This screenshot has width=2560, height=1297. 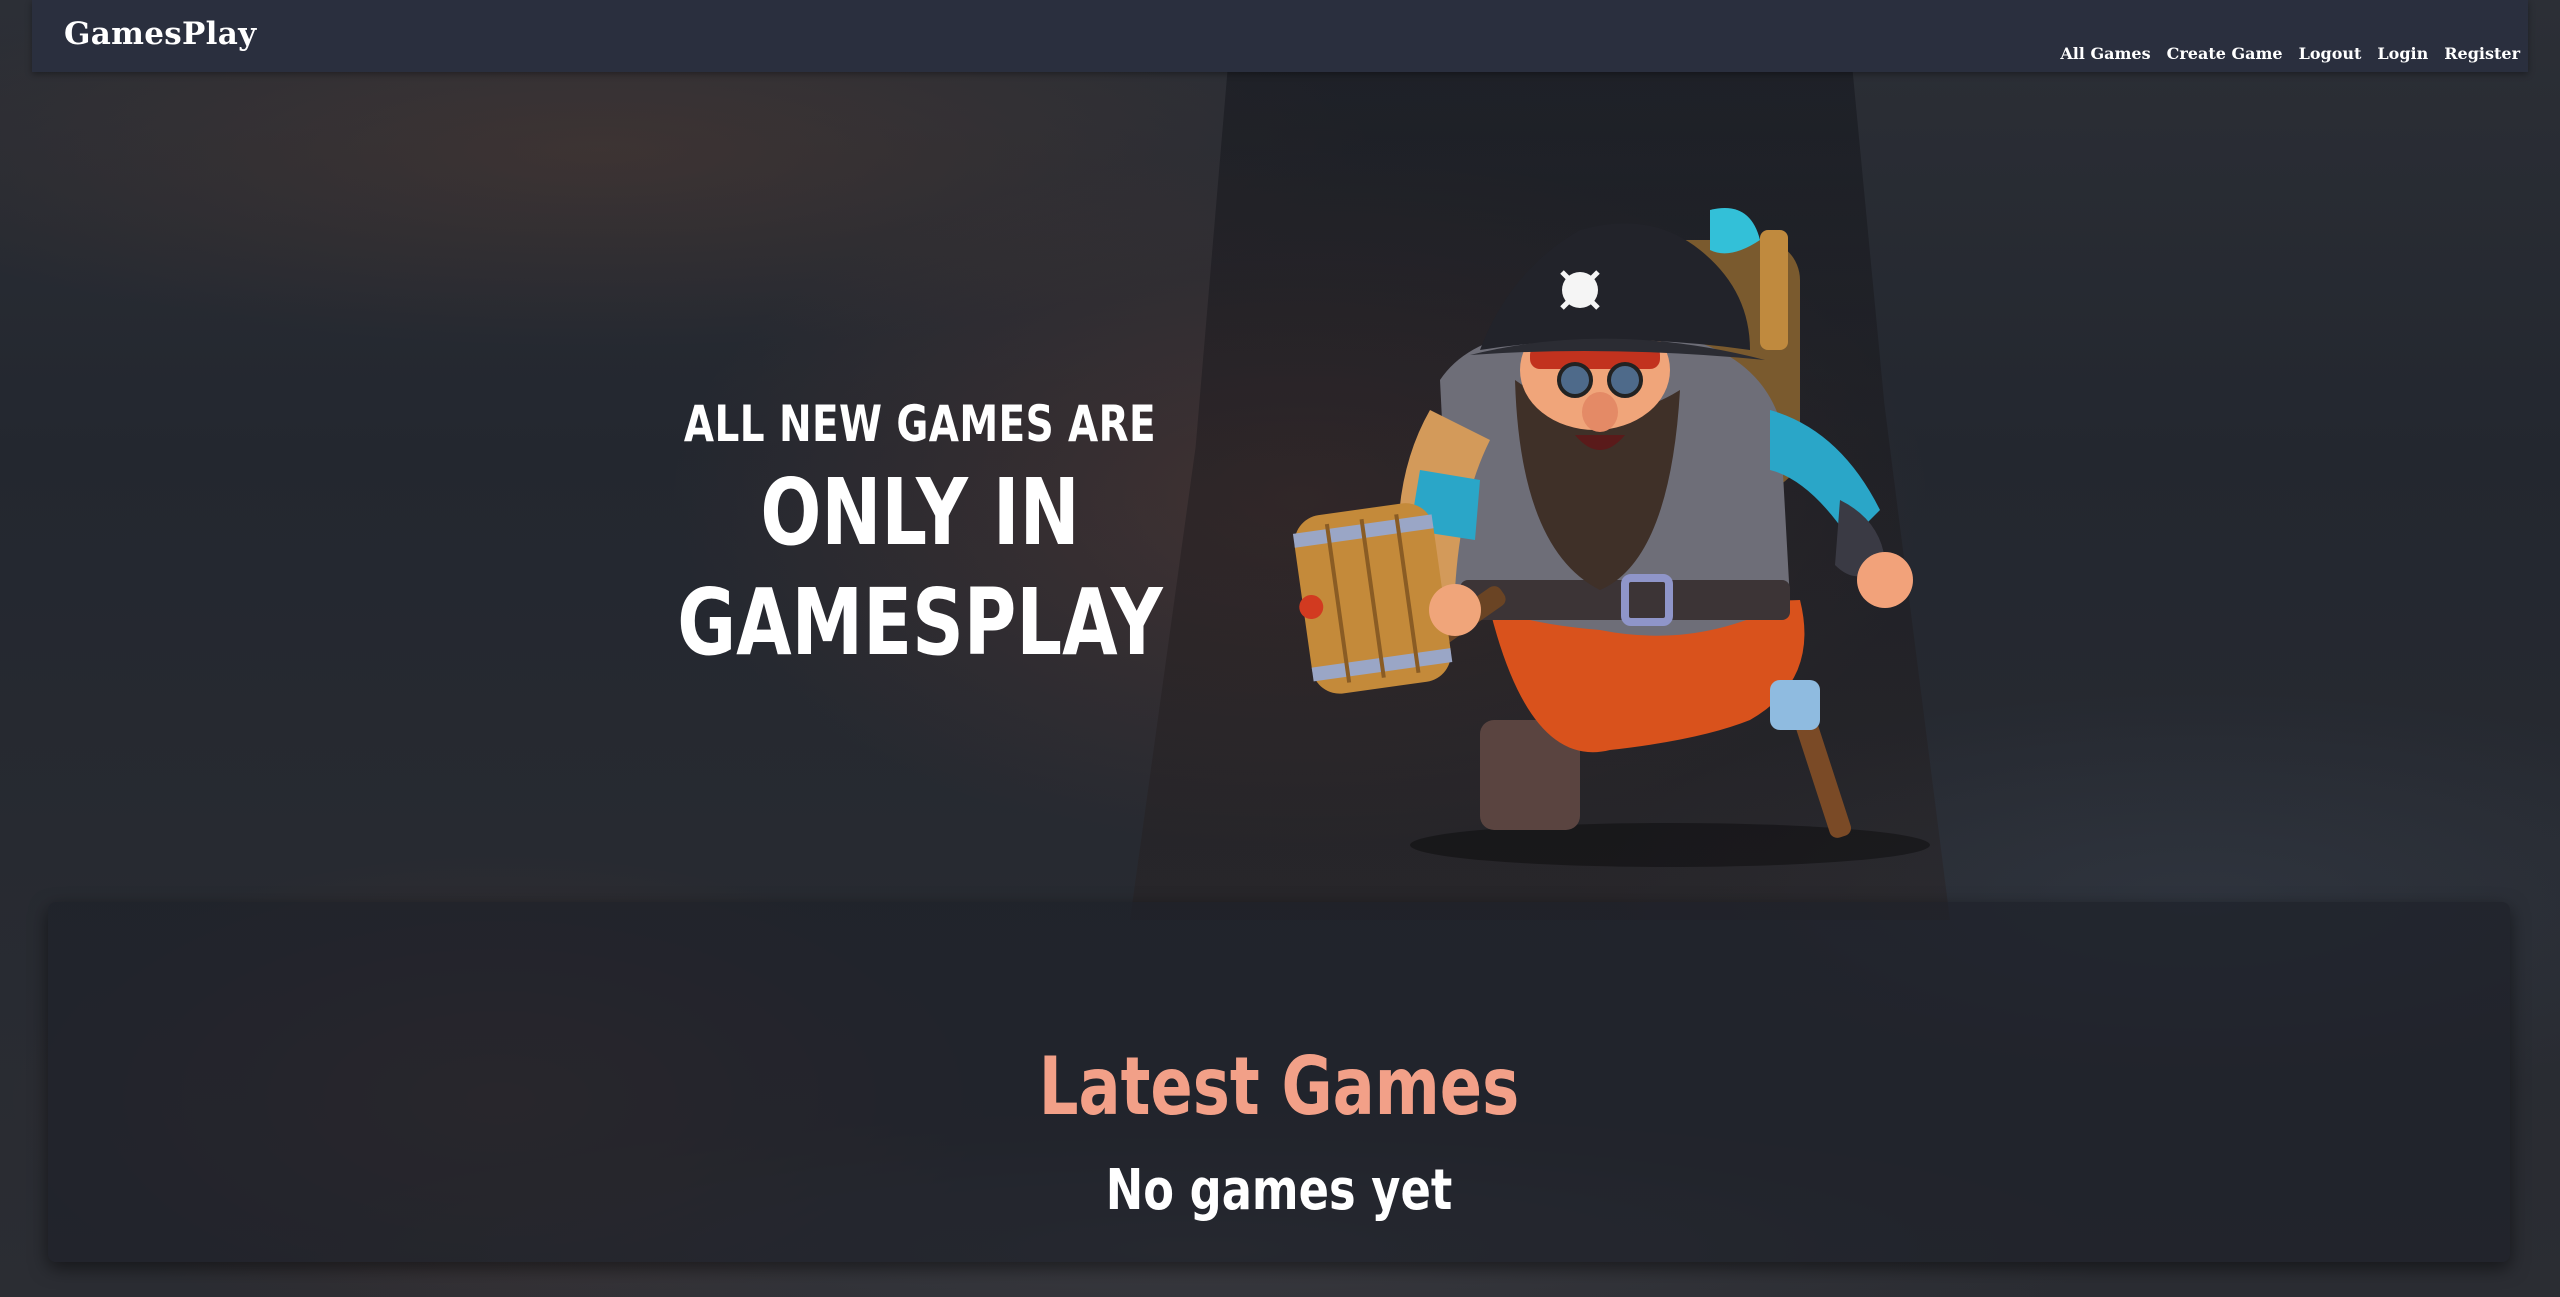 What do you see at coordinates (2482, 53) in the screenshot?
I see `nav-link-register: Register` at bounding box center [2482, 53].